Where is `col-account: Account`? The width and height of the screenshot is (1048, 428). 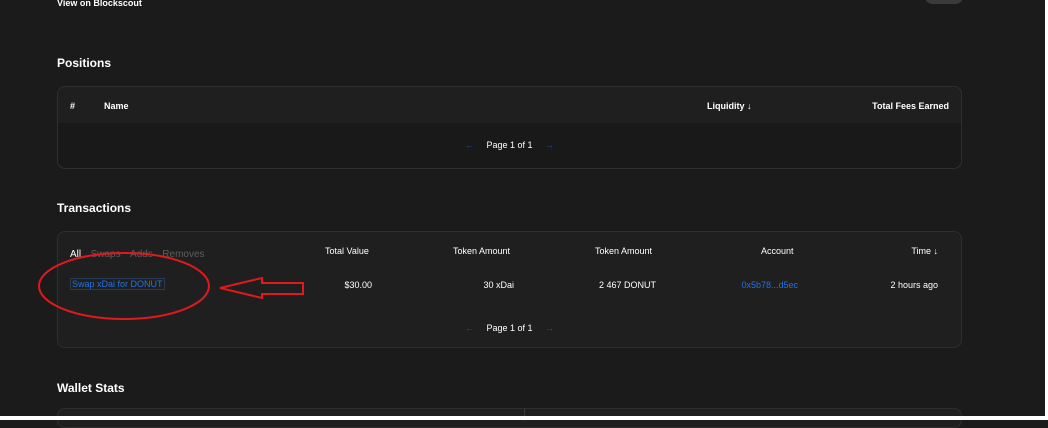 col-account: Account is located at coordinates (777, 251).